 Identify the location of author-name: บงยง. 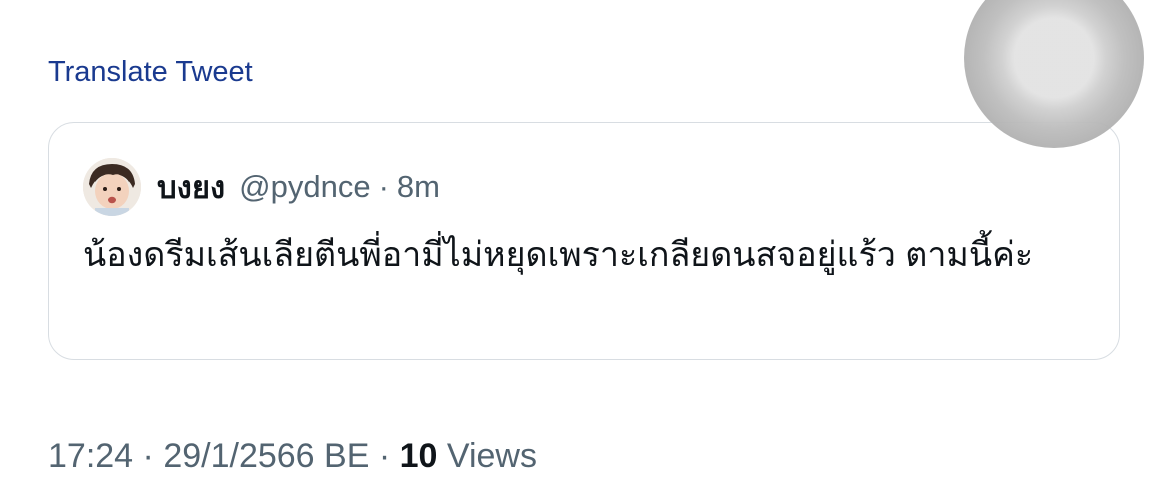
(191, 187).